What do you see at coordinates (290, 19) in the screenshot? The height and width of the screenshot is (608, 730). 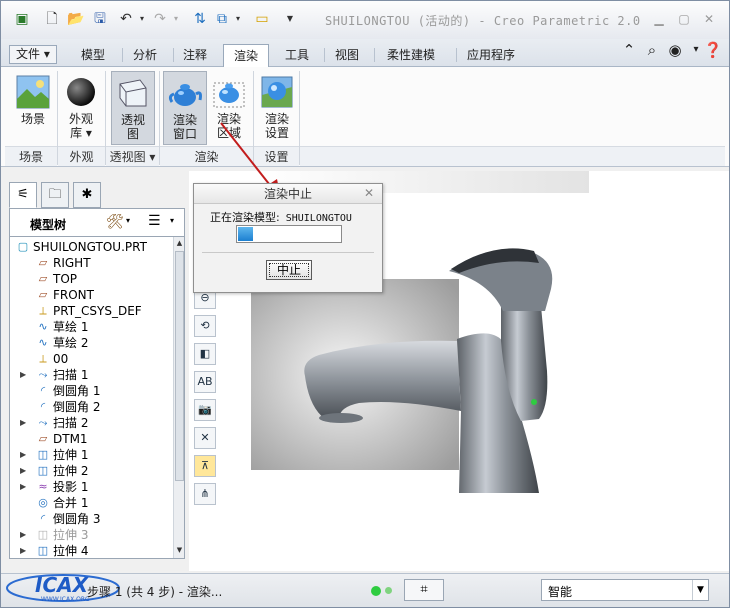 I see `customize-icon: ▼` at bounding box center [290, 19].